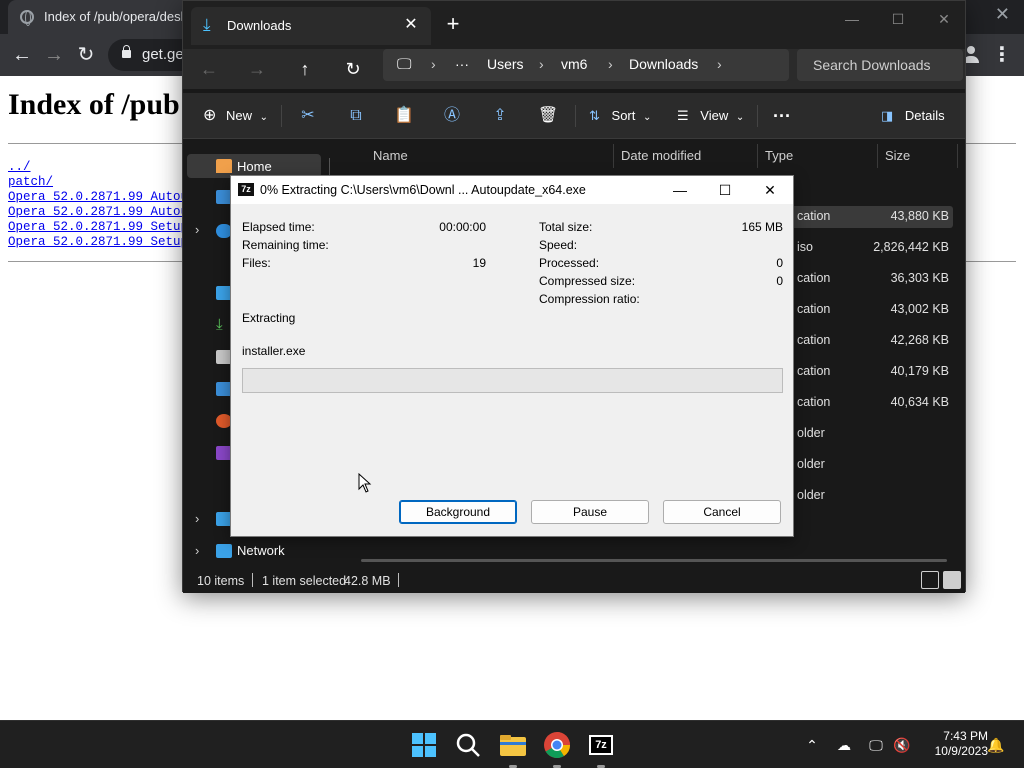 This screenshot has width=1024, height=768. Describe the element at coordinates (557, 745) in the screenshot. I see `chrome-icon` at that location.